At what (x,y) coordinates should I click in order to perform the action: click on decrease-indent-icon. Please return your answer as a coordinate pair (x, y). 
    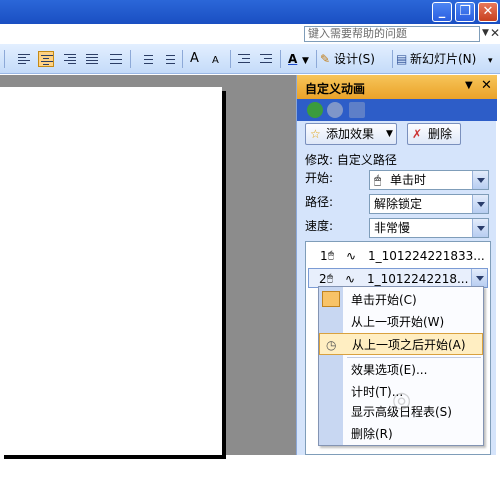
    Looking at the image, I should click on (244, 59).